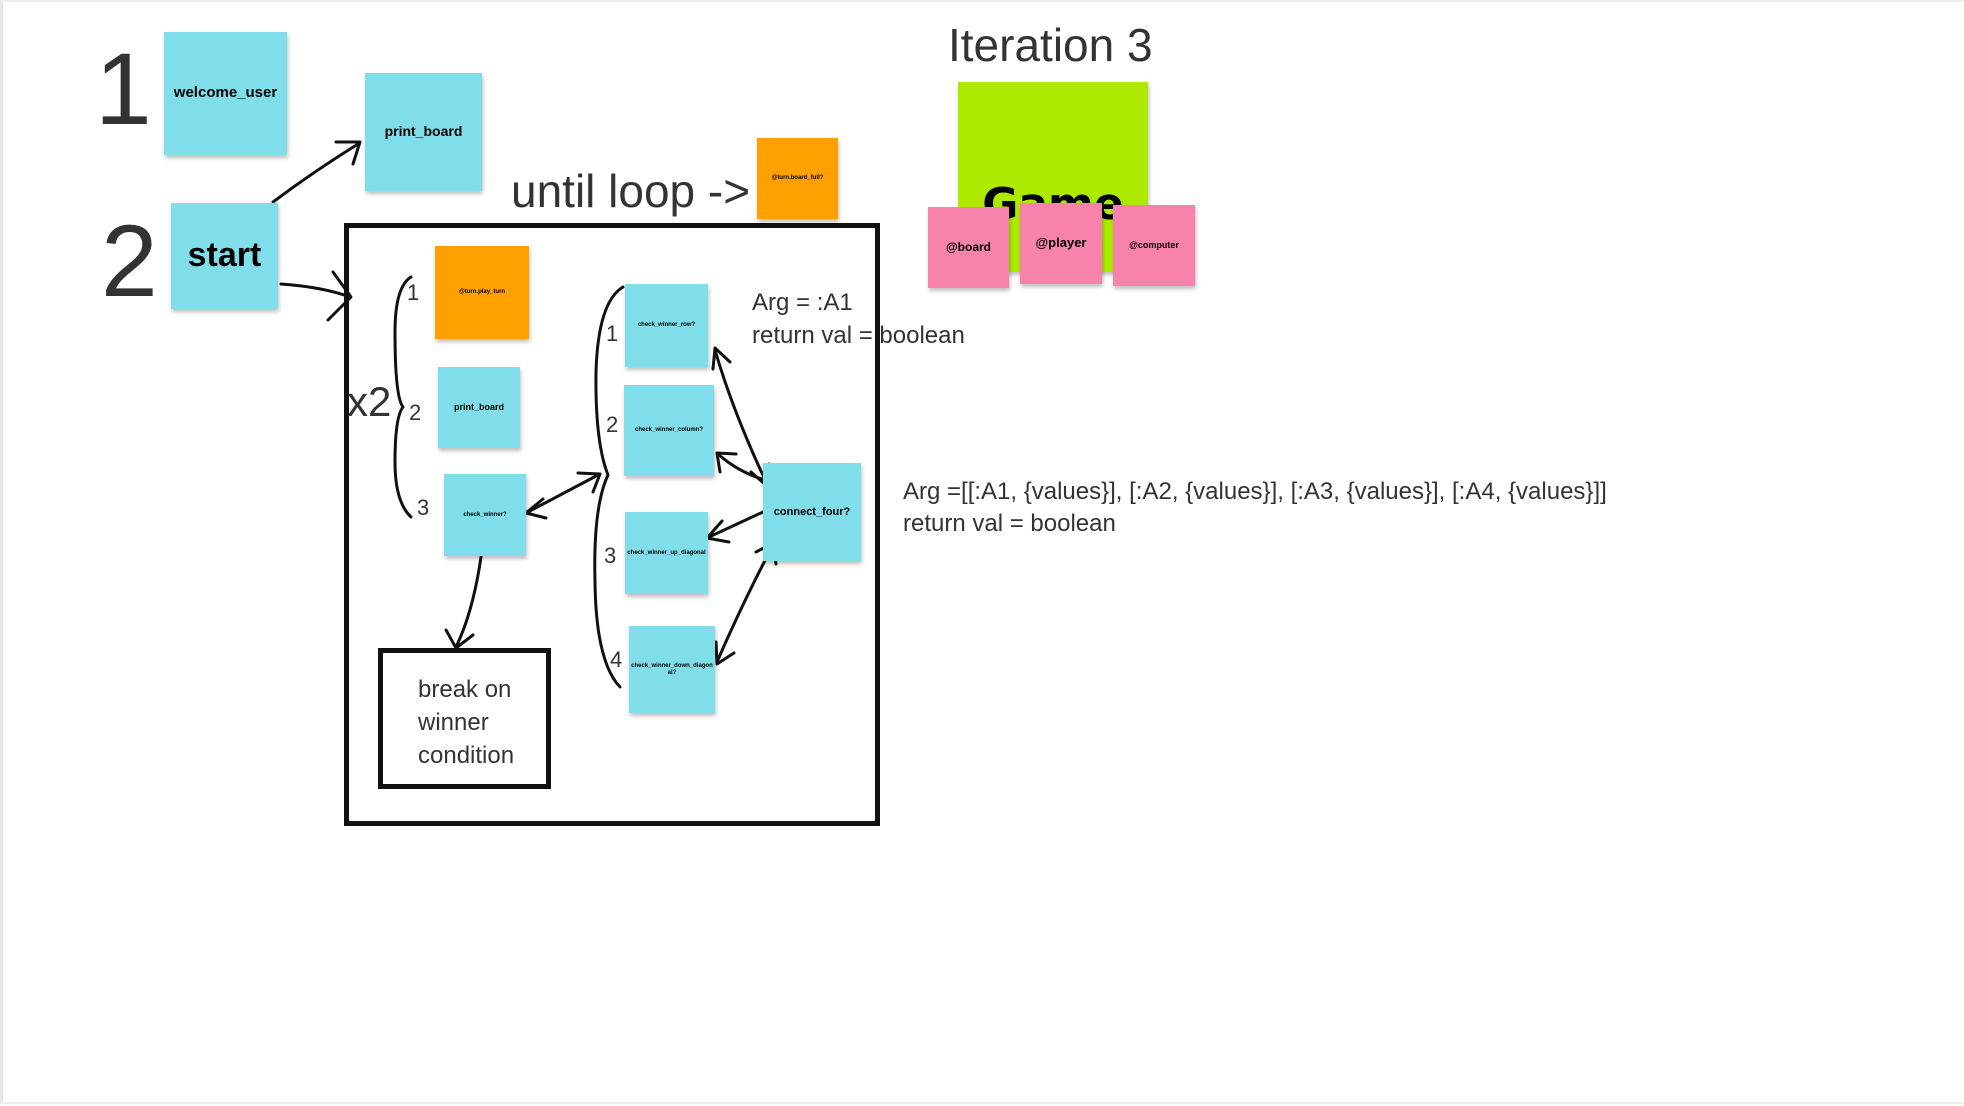  What do you see at coordinates (315, 290) in the screenshot?
I see `arrow-start-to-loop` at bounding box center [315, 290].